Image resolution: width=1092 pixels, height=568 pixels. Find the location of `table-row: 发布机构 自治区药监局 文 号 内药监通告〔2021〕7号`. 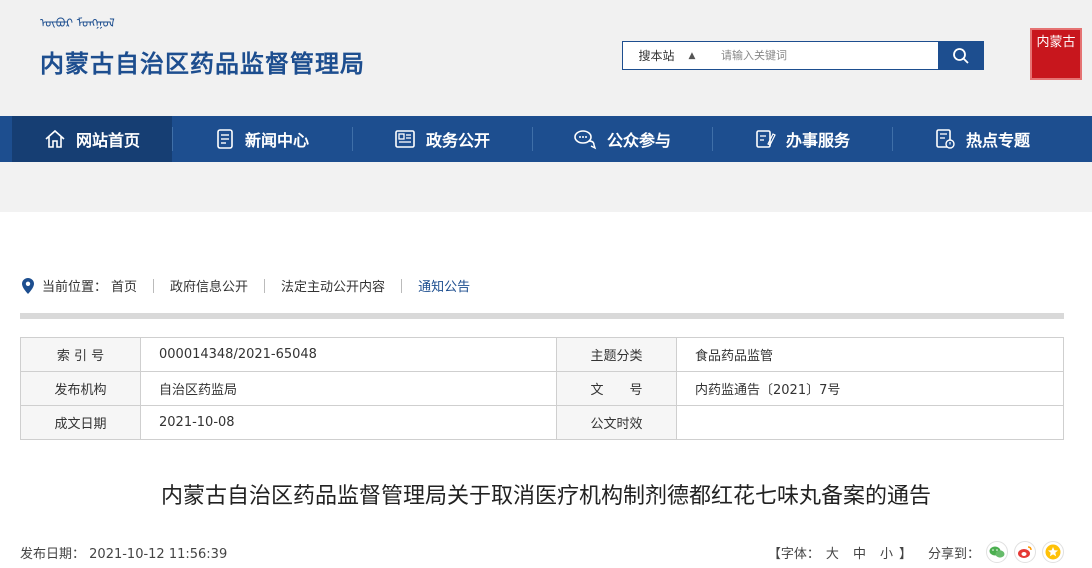

table-row: 发布机构 自治区药监局 文 号 内药监通告〔2021〕7号 is located at coordinates (542, 388).